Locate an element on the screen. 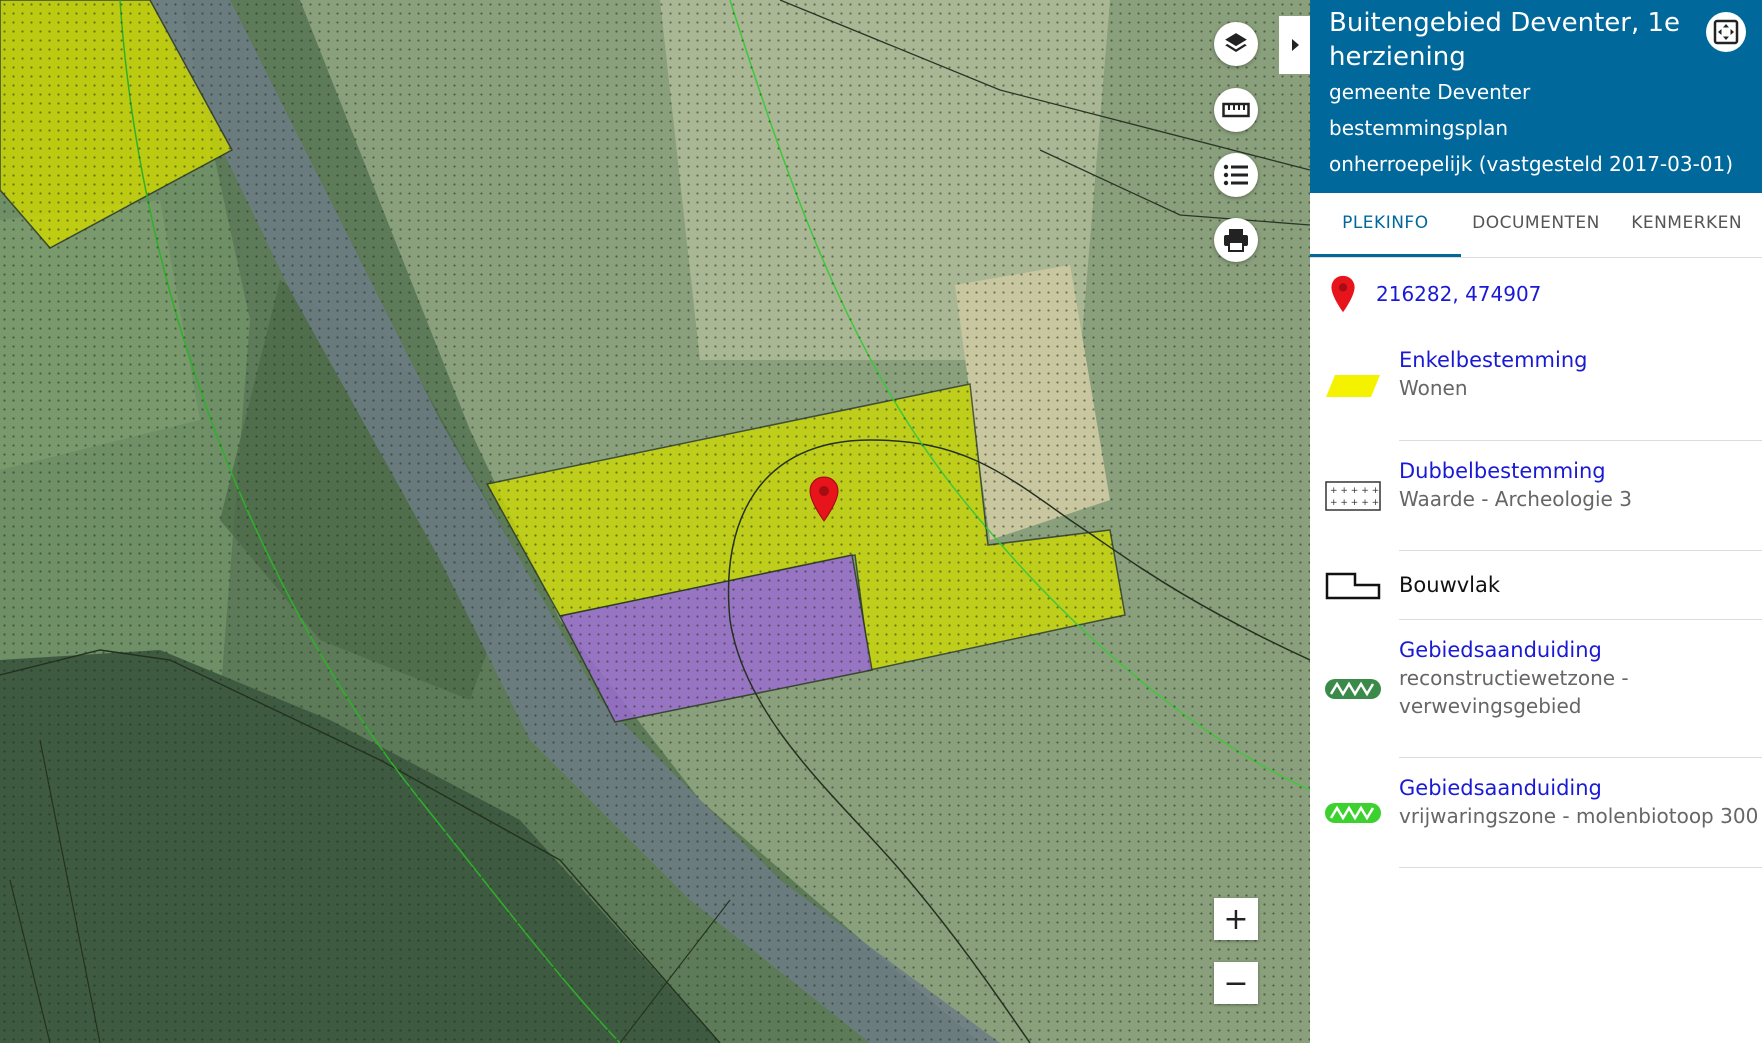 The height and width of the screenshot is (1043, 1762). item-label-dubbelbestemming: Dubbelbestemming is located at coordinates (1580, 471).